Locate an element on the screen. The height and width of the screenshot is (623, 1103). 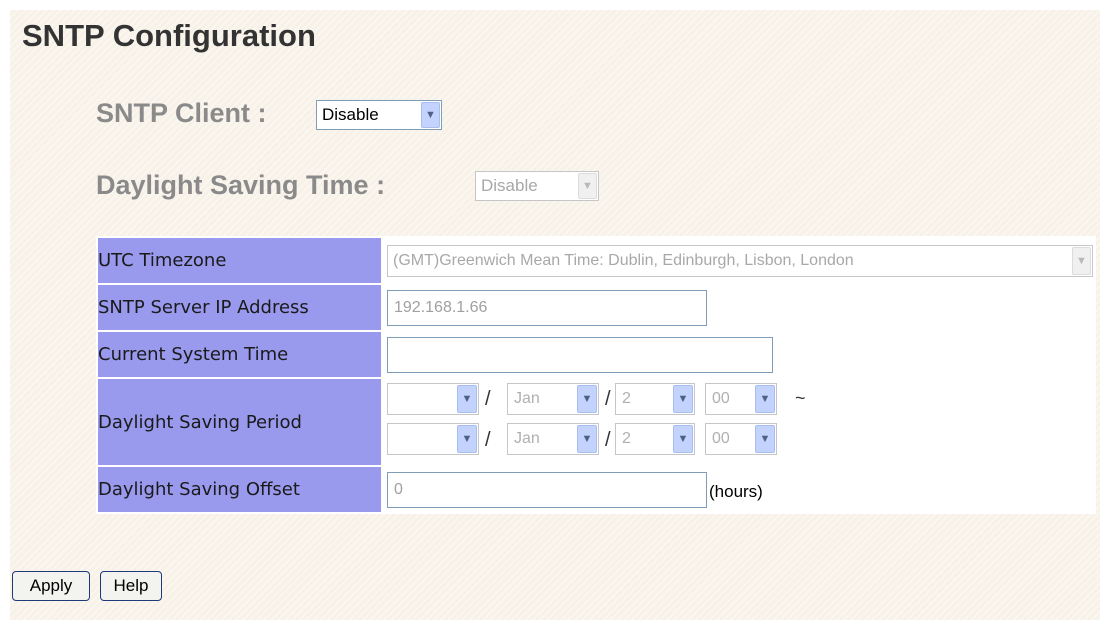
period-start-month-select: Jan ▼ is located at coordinates (553, 399).